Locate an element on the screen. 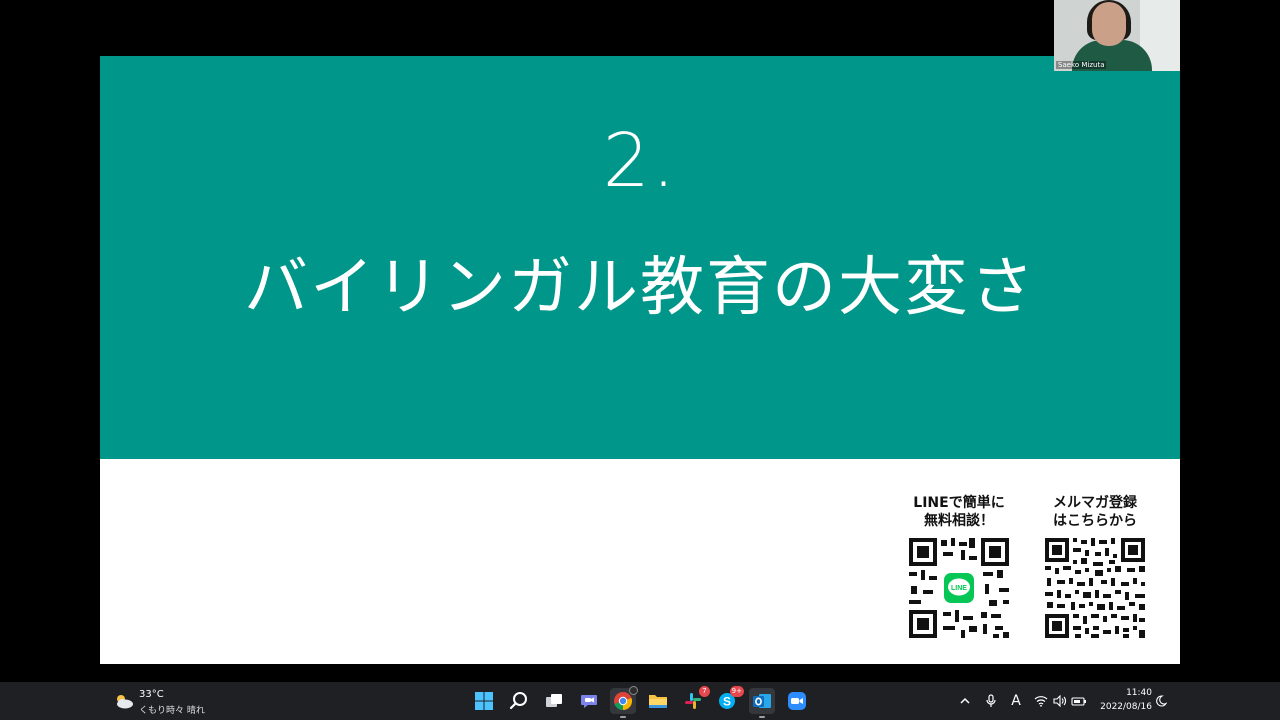  search-icon is located at coordinates (518, 701).